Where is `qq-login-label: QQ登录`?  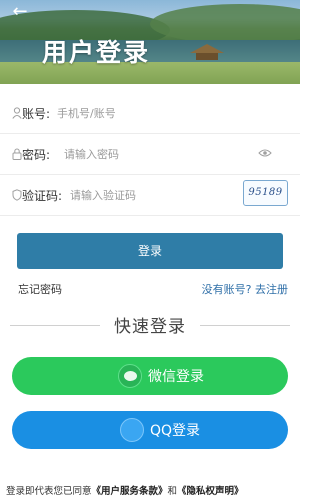 qq-login-label: QQ登录 is located at coordinates (175, 431).